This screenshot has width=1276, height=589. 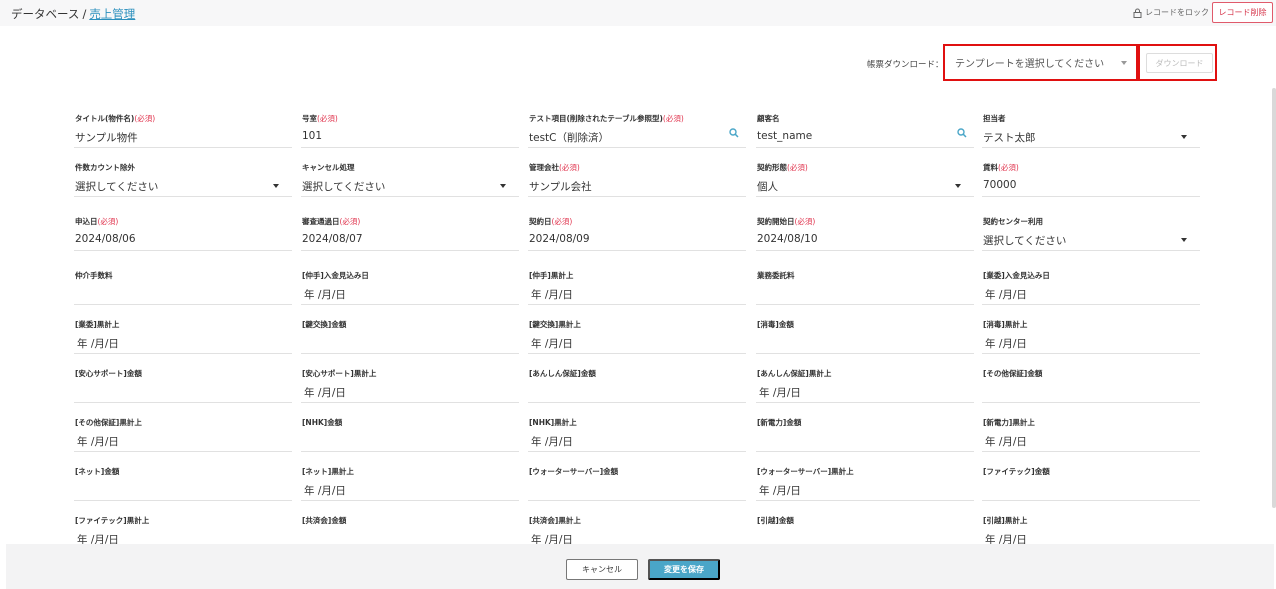 What do you see at coordinates (410, 235) in the screenshot?
I see `form-field: 審査通過日(必須) 2024/08/07` at bounding box center [410, 235].